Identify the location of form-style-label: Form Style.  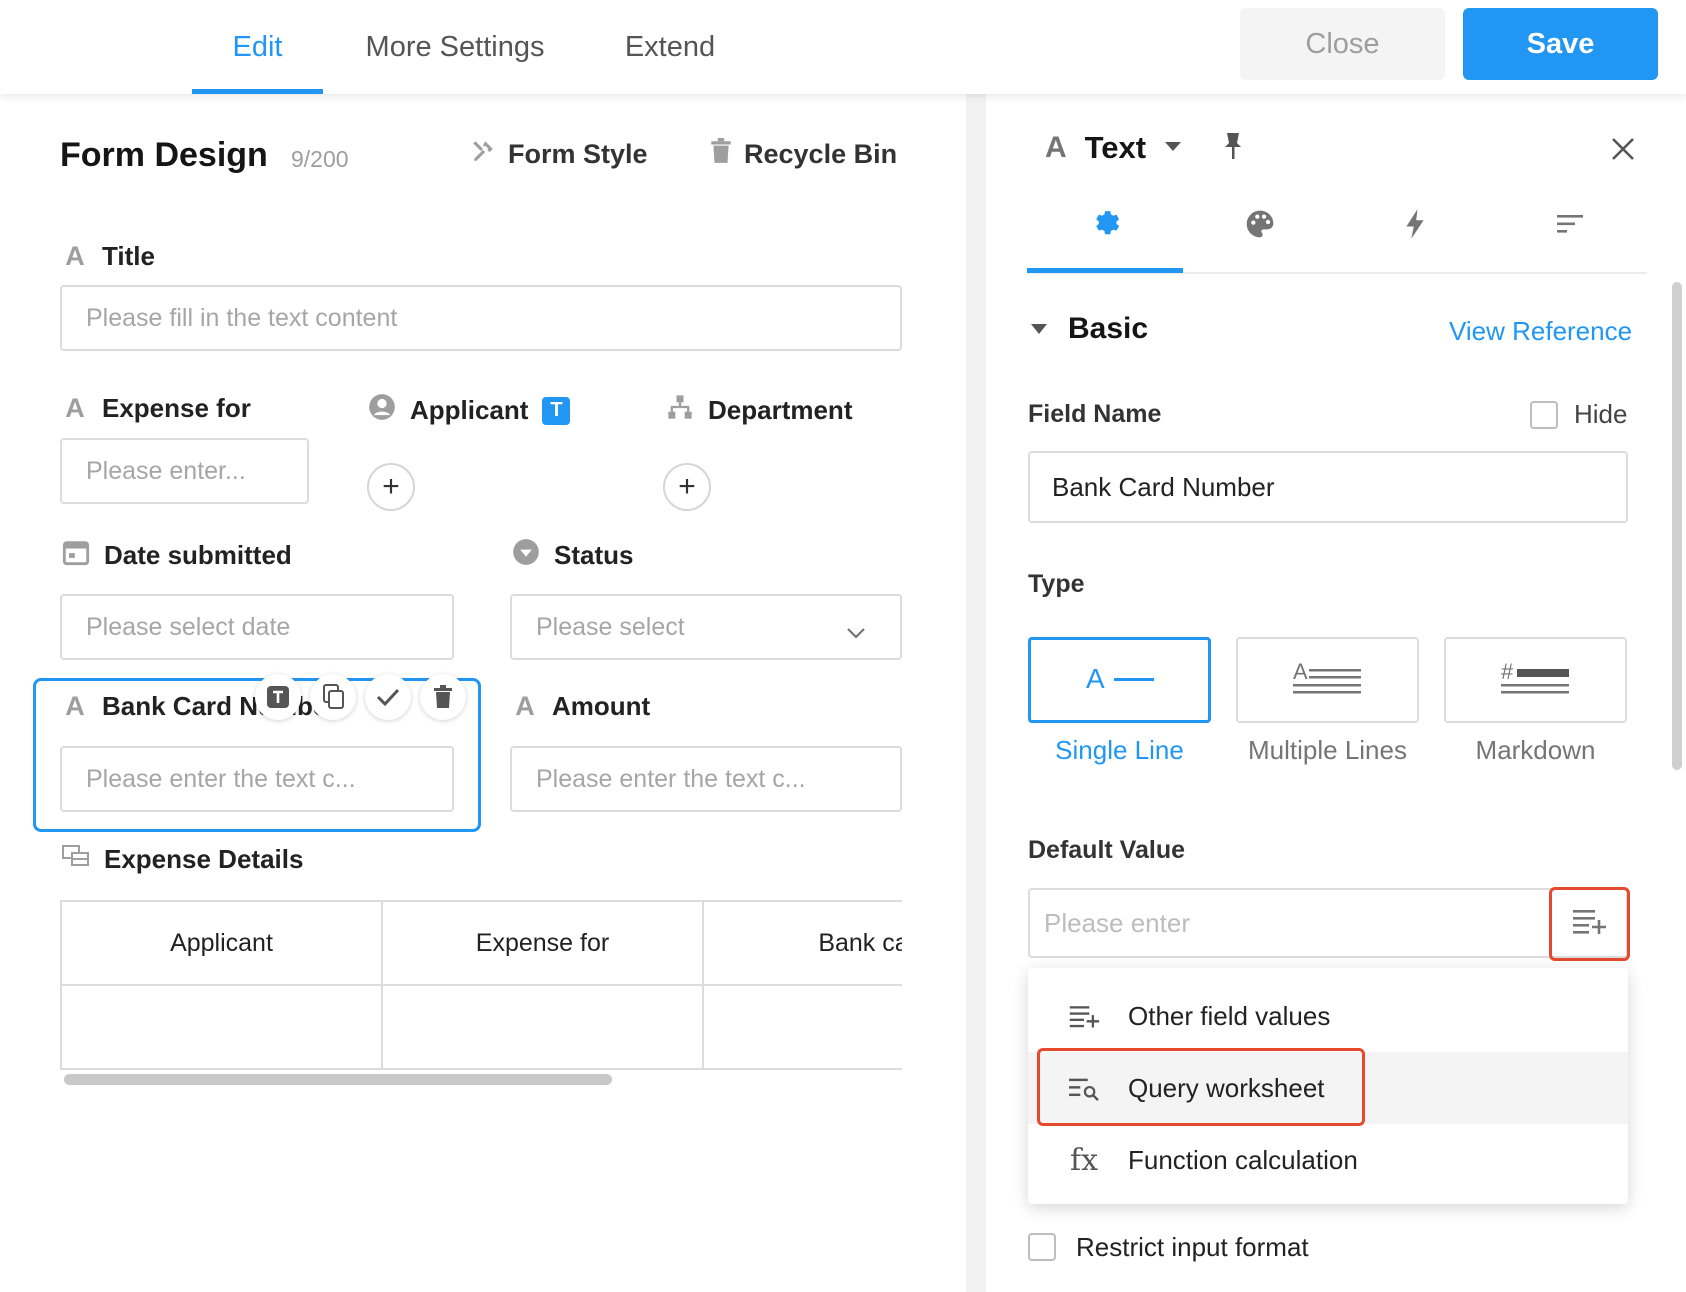
(578, 154).